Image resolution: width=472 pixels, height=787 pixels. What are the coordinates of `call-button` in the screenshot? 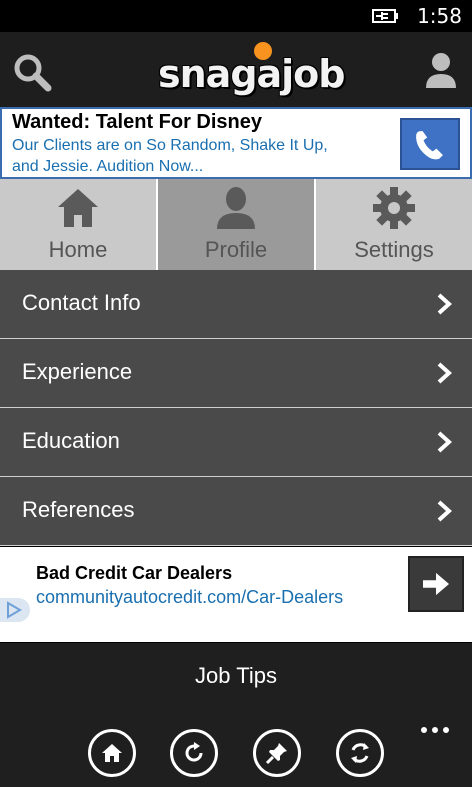 It's located at (430, 144).